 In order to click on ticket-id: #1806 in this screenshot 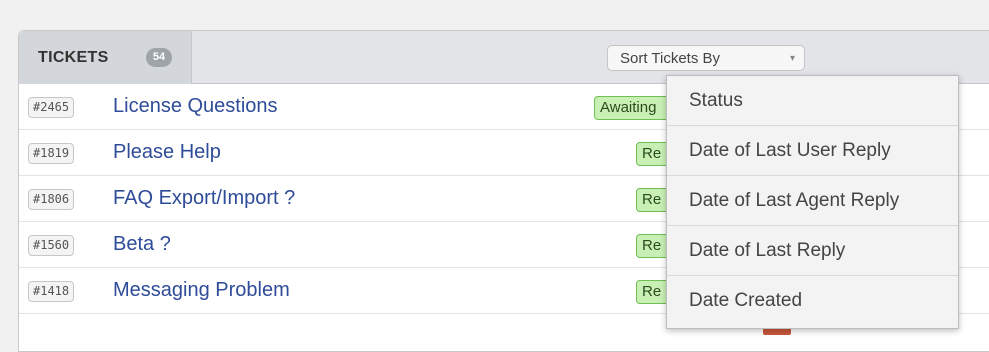, I will do `click(51, 199)`.